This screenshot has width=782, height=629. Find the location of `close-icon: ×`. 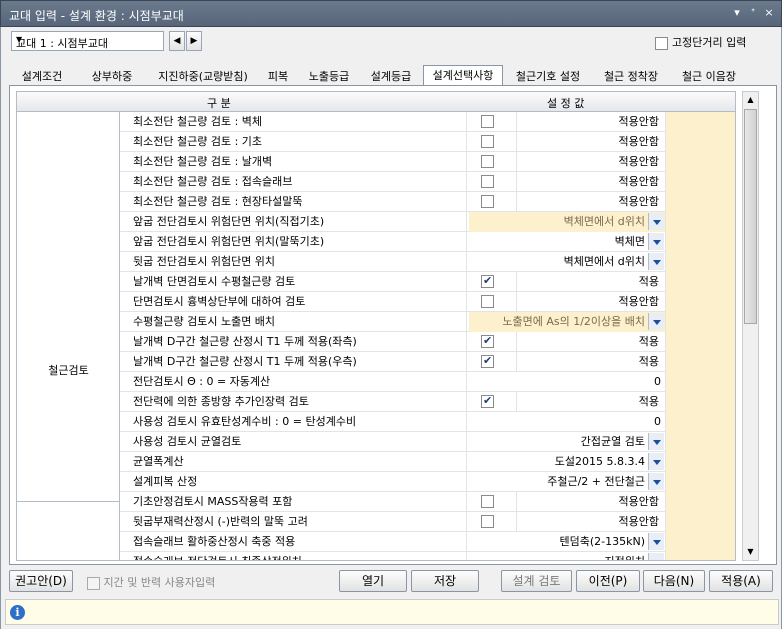

close-icon: × is located at coordinates (769, 13).